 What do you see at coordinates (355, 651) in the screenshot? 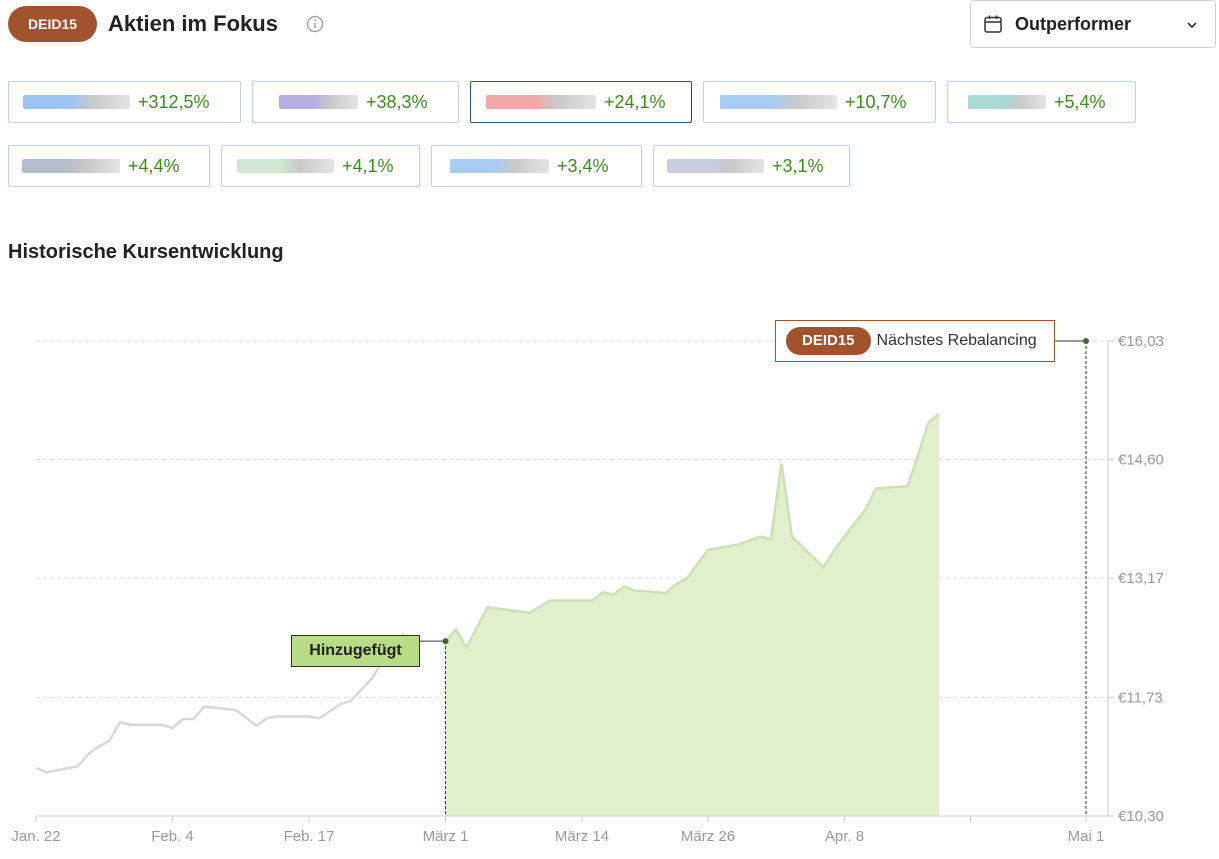
I see `added-marker-label: Hinzugefügt` at bounding box center [355, 651].